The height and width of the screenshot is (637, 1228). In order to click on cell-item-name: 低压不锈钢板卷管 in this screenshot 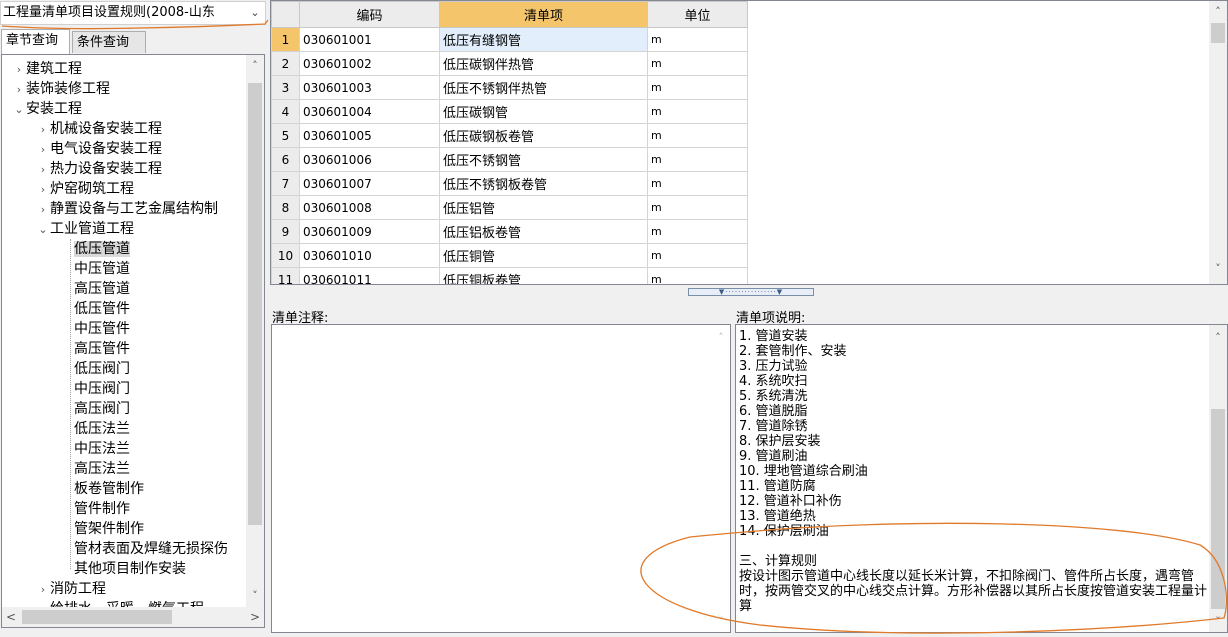, I will do `click(543, 183)`.